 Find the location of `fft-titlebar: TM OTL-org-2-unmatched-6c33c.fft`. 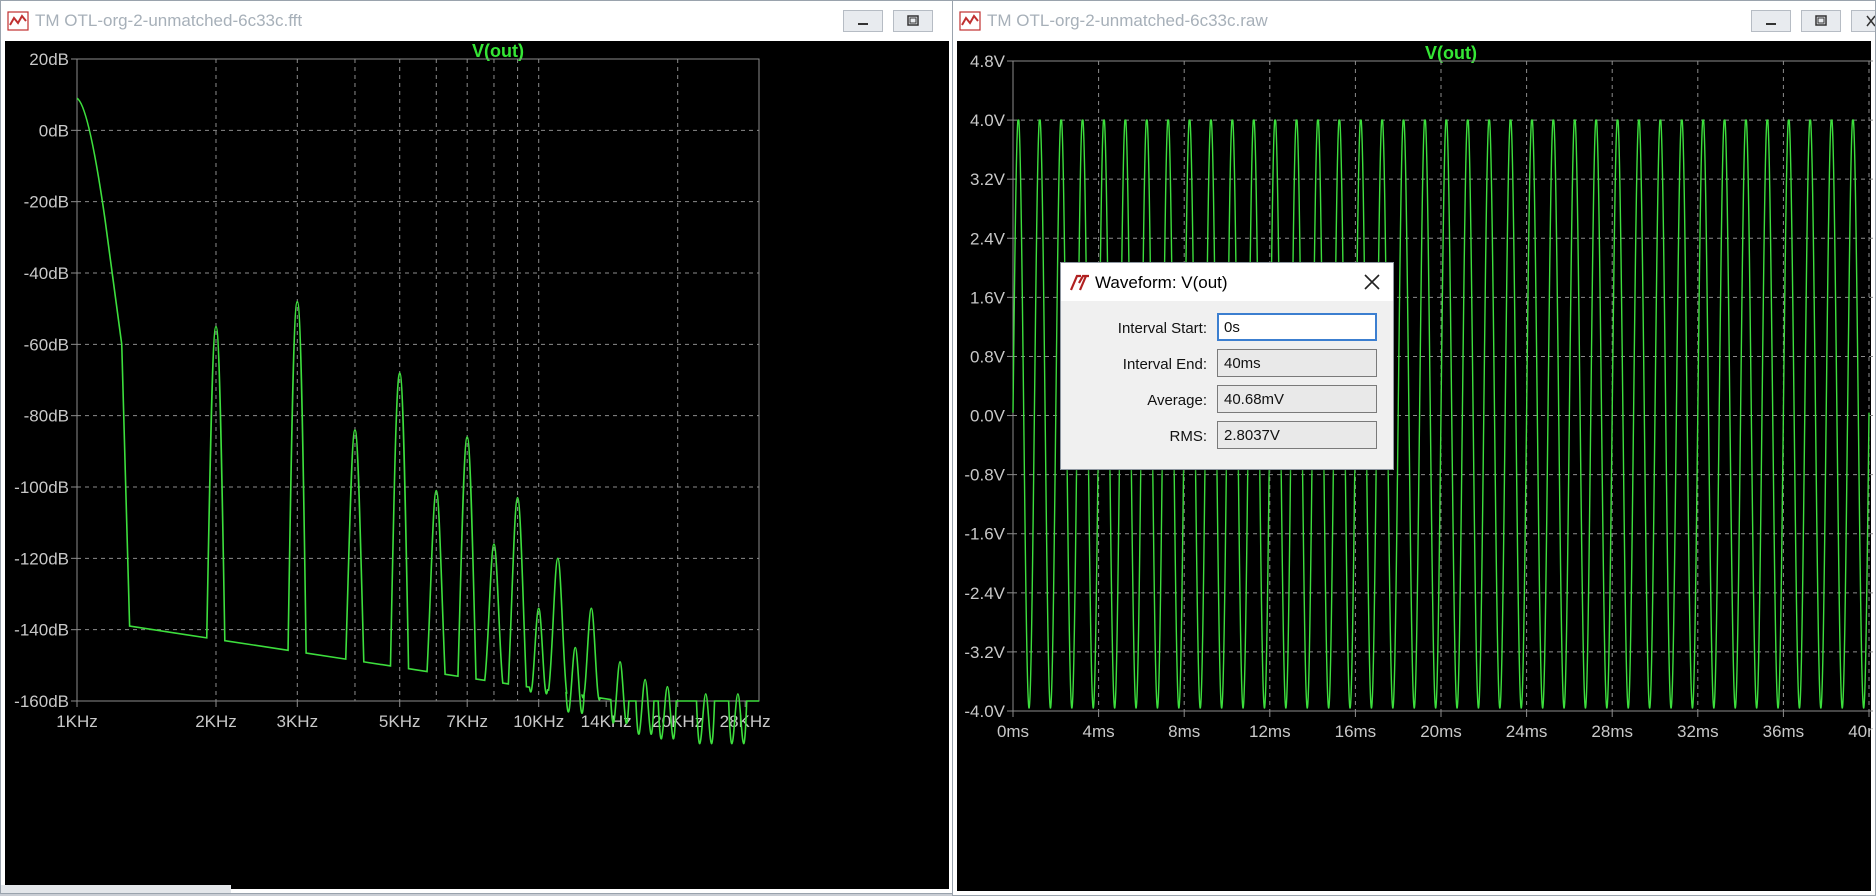

fft-titlebar: TM OTL-org-2-unmatched-6c33c.fft is located at coordinates (477, 21).